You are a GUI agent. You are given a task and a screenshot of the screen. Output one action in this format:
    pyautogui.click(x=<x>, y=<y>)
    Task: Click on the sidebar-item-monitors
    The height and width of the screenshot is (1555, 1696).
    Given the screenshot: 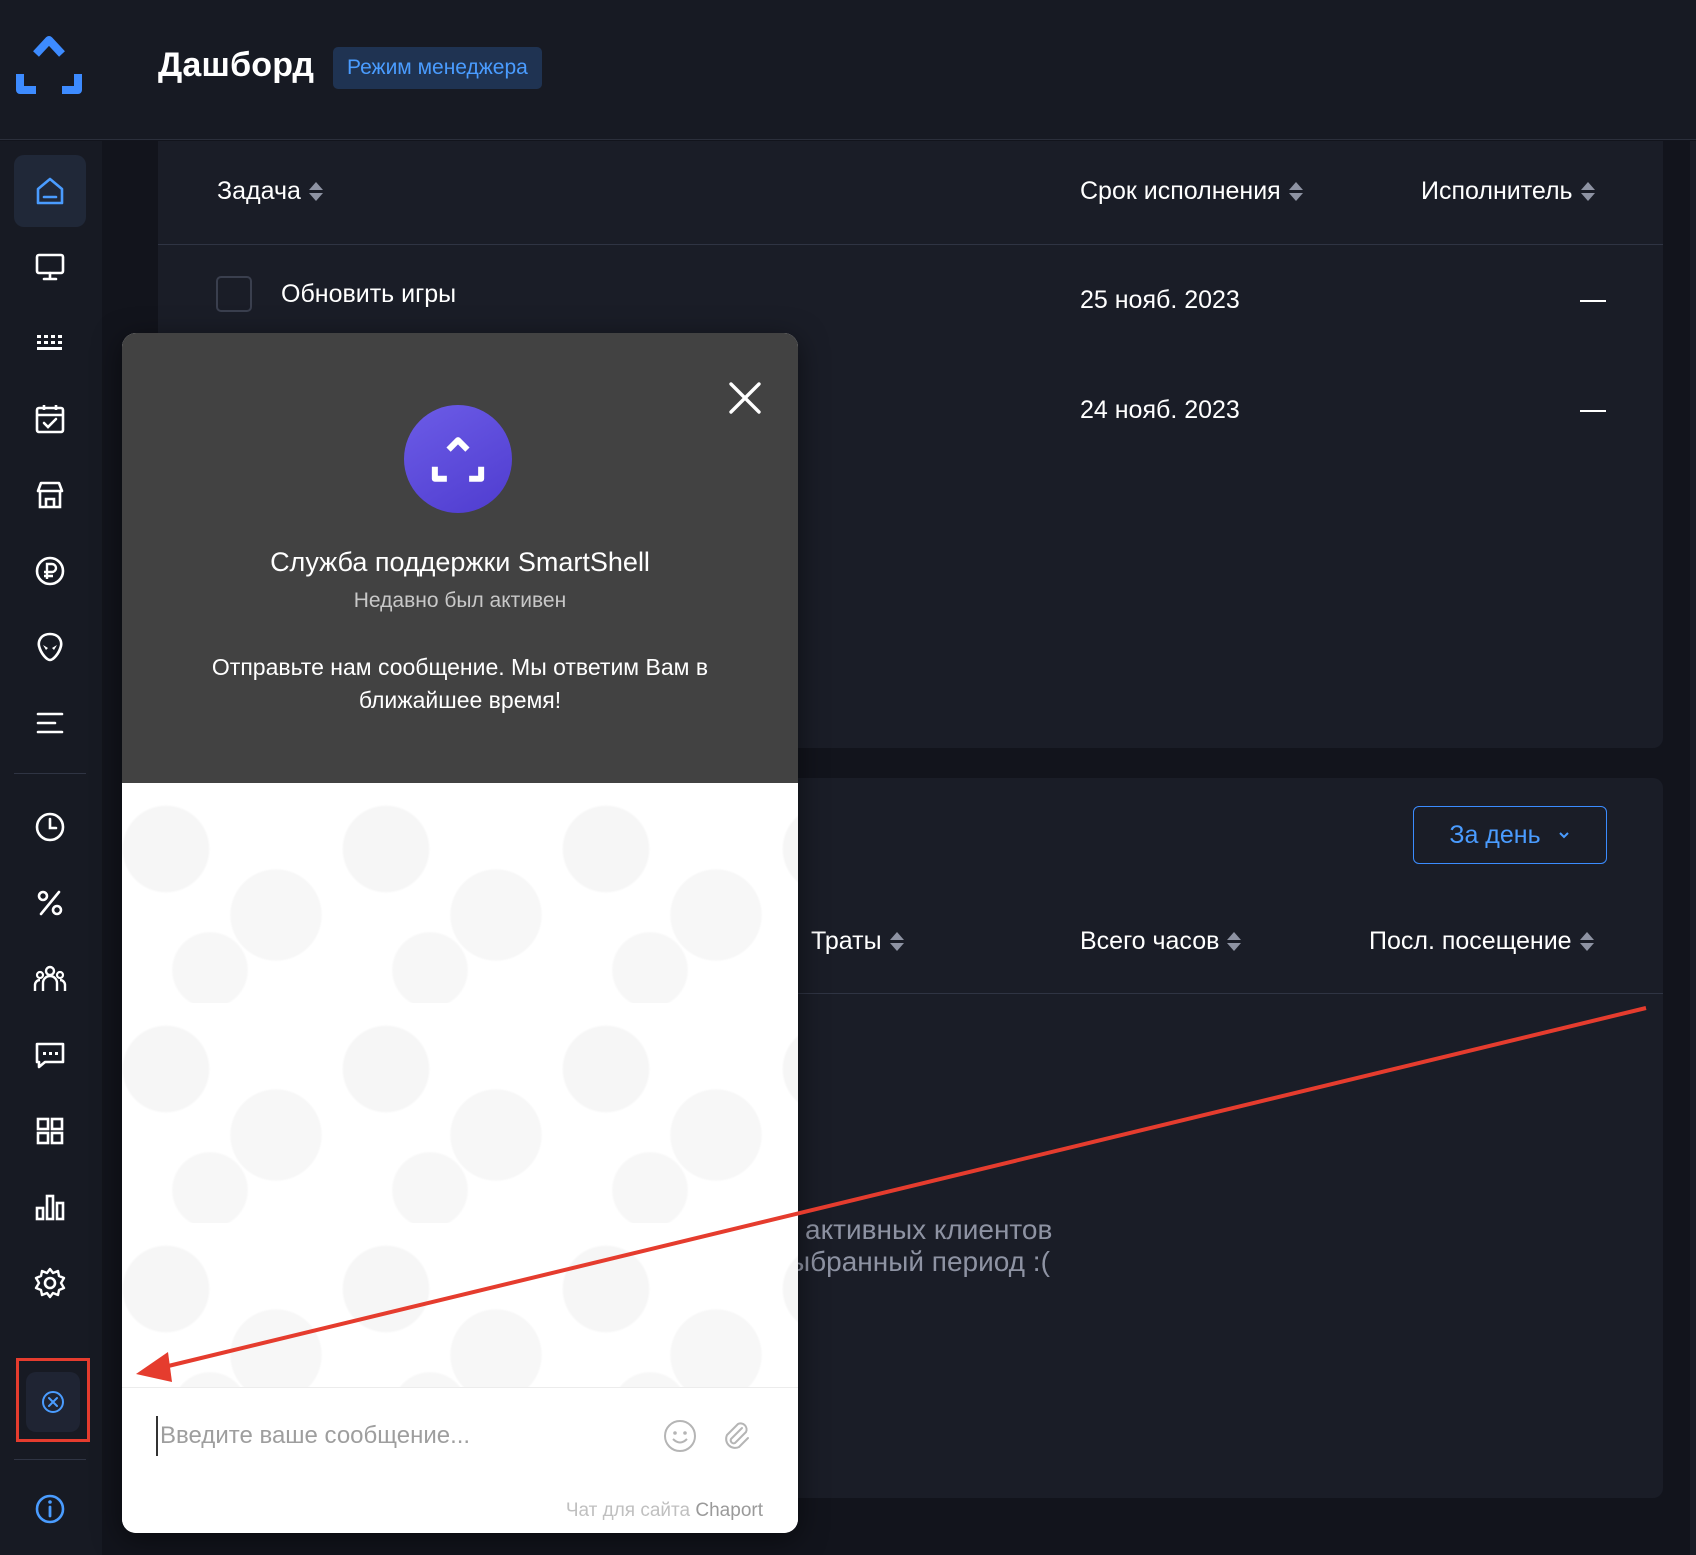 What is the action you would take?
    pyautogui.click(x=50, y=267)
    